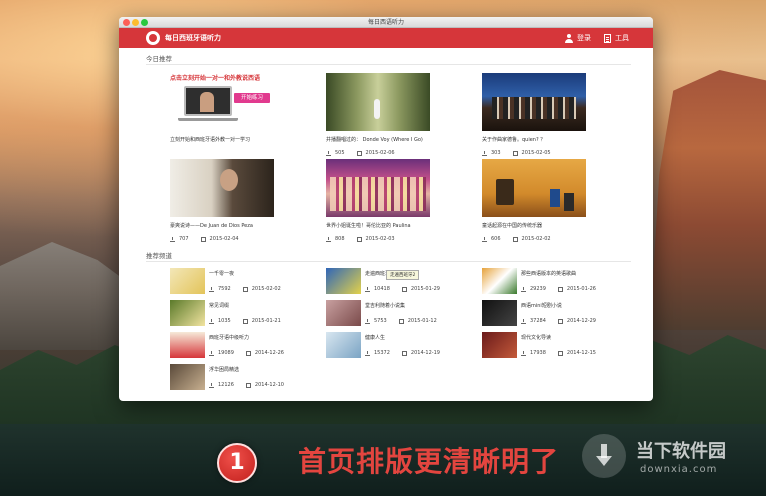  What do you see at coordinates (252, 98) in the screenshot?
I see `start-practice-button: 开始练习` at bounding box center [252, 98].